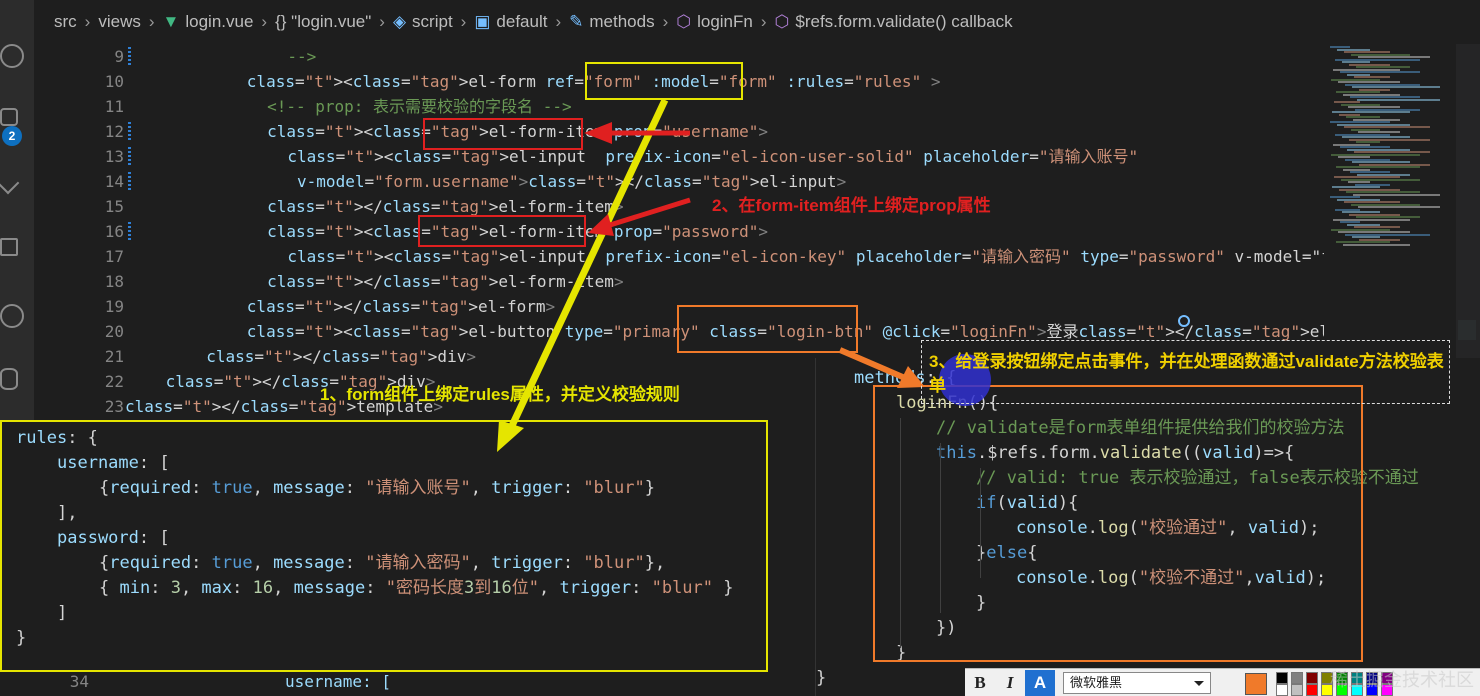 The height and width of the screenshot is (696, 1480). I want to click on italic-button: I, so click(1010, 683).